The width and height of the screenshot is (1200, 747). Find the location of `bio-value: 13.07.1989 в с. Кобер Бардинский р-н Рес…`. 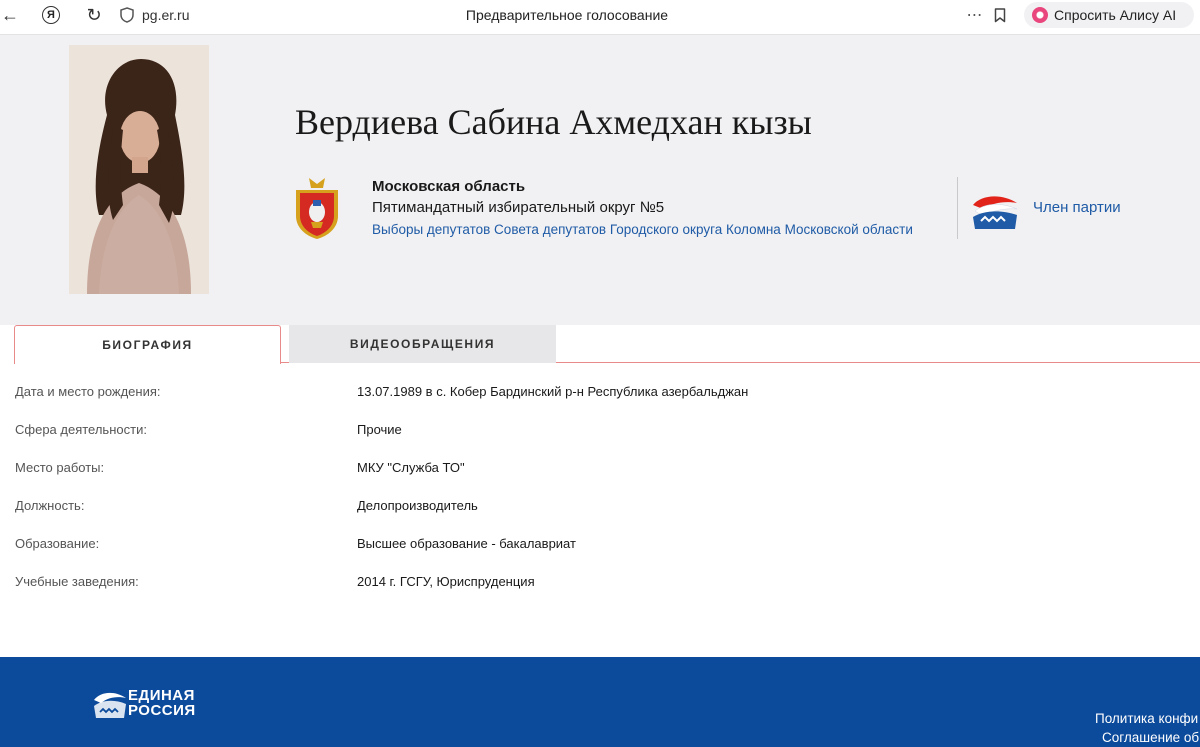

bio-value: 13.07.1989 в с. Кобер Бардинский р-н Рес… is located at coordinates (553, 391).